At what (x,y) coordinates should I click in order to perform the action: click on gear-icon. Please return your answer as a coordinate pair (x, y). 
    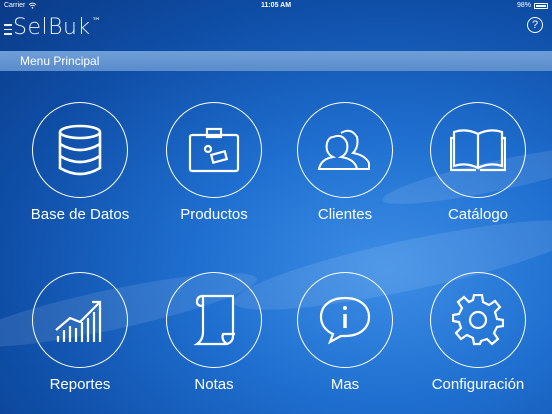
    Looking at the image, I should click on (478, 320).